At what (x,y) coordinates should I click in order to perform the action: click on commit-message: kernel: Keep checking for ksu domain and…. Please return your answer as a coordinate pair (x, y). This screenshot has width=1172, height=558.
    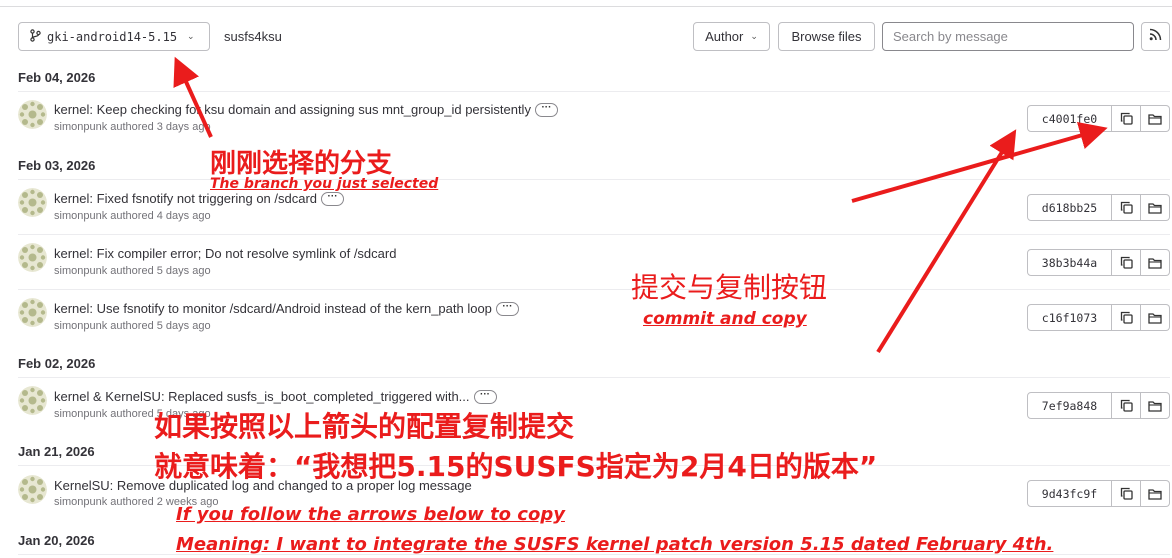
    Looking at the image, I should click on (292, 109).